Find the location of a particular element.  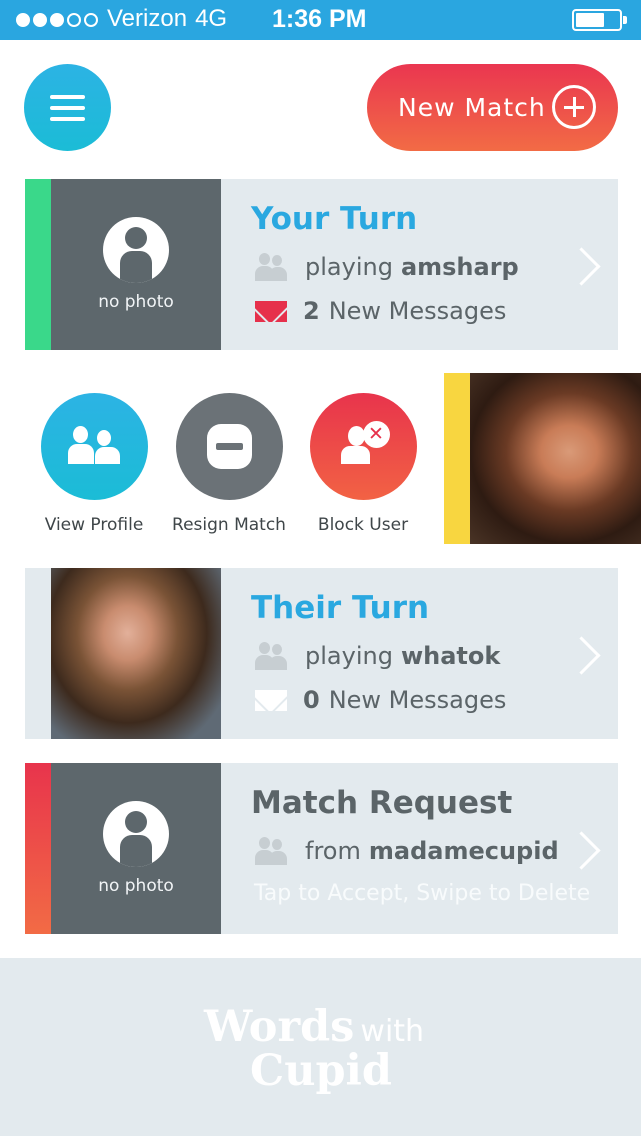

card-title: Match Request is located at coordinates (382, 803).